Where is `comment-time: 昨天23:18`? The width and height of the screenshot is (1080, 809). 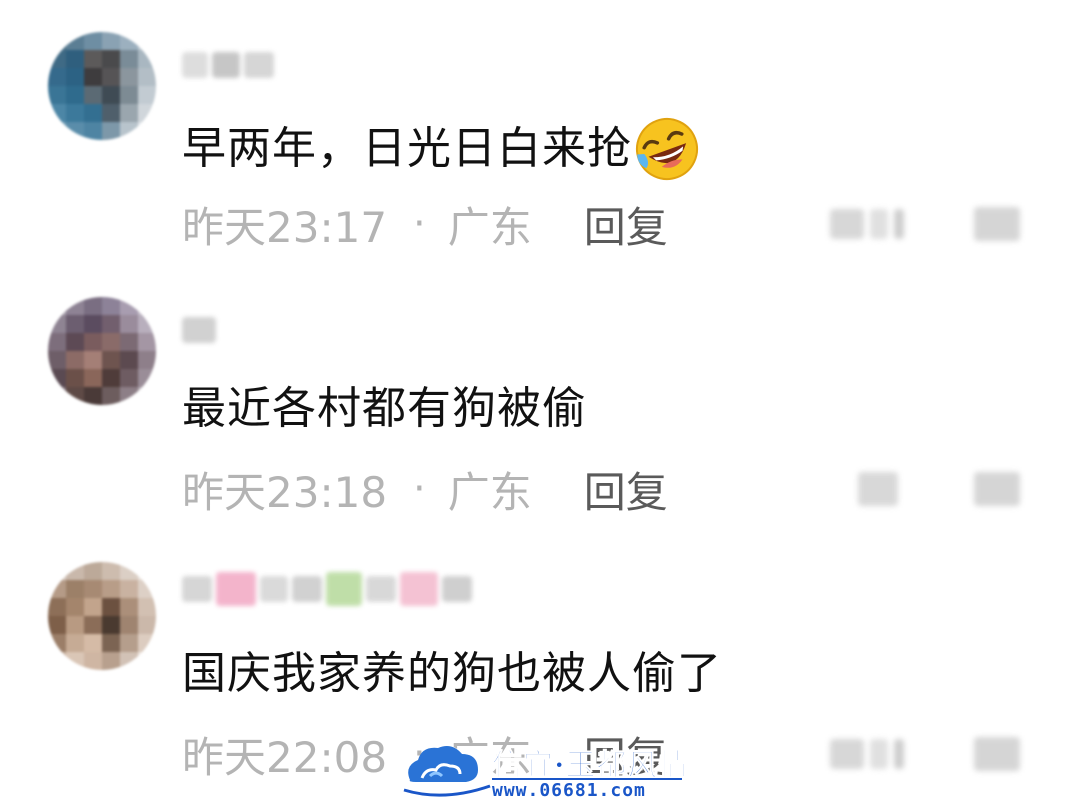 comment-time: 昨天23:18 is located at coordinates (285, 492).